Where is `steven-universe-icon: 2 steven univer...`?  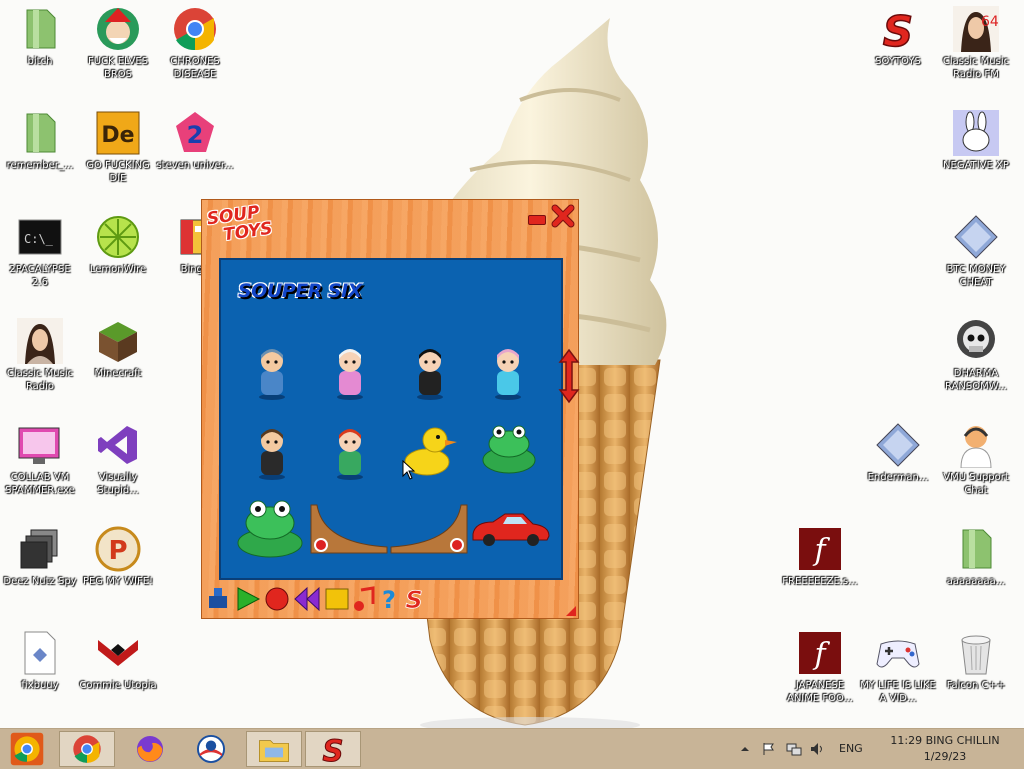
steven-universe-icon: 2 steven univer... is located at coordinates (195, 138).